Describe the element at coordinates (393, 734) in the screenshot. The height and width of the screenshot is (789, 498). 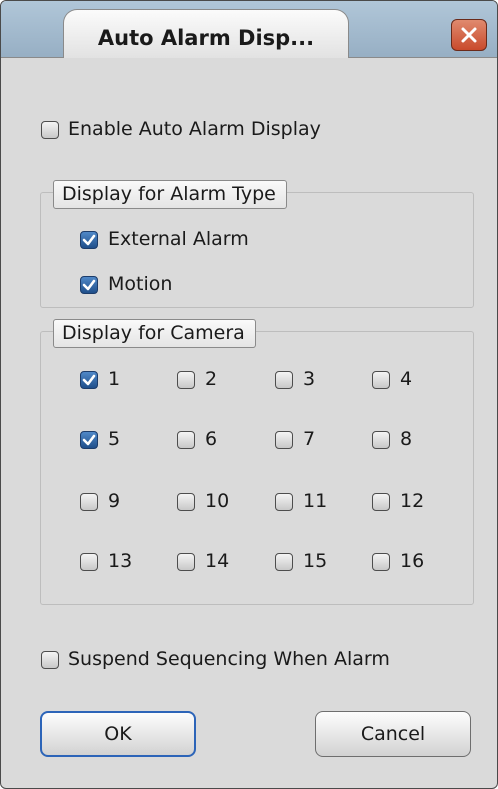
I see `cancel-button: Cancel` at that location.